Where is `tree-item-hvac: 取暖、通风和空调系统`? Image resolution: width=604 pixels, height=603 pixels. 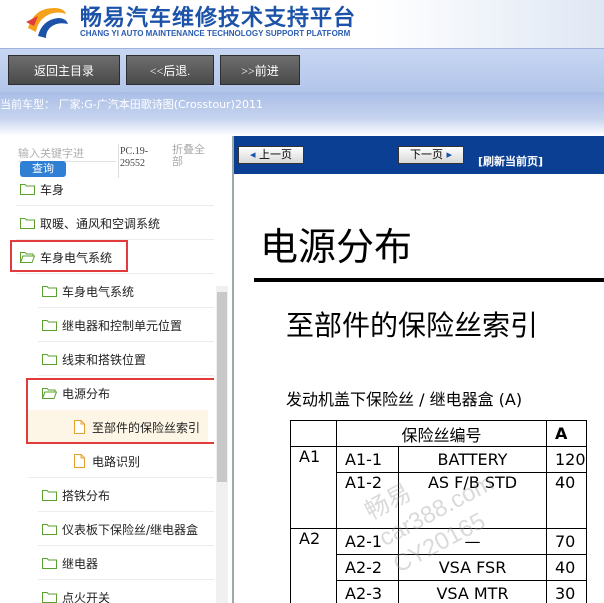
tree-item-hvac: 取暖、通风和空调系统 is located at coordinates (115, 223).